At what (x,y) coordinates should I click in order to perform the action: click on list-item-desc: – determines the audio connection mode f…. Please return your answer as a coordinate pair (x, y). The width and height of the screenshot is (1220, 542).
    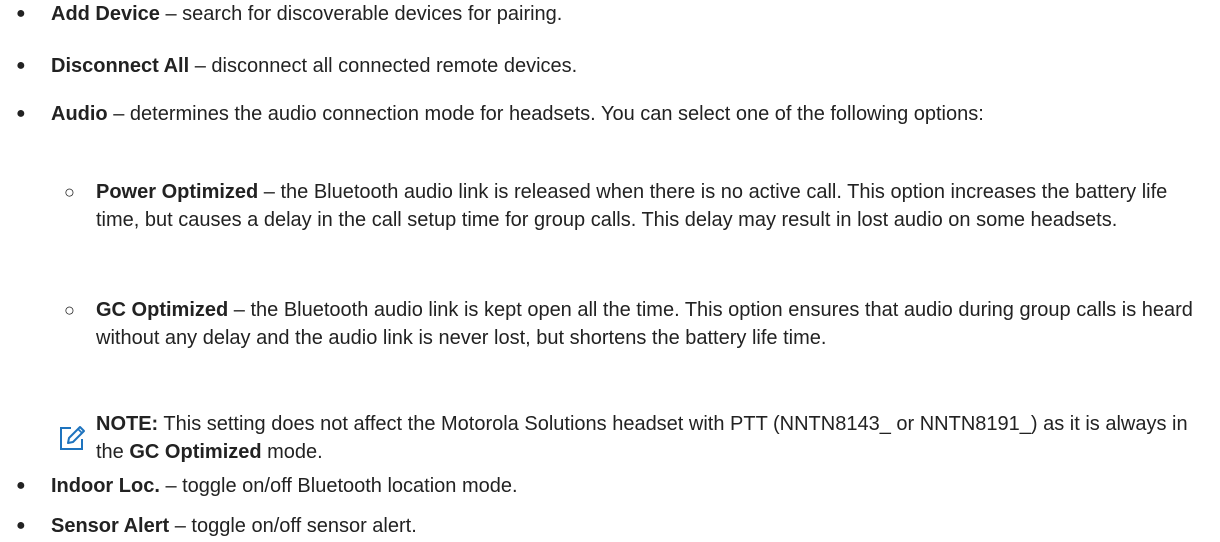
    Looking at the image, I should click on (545, 114).